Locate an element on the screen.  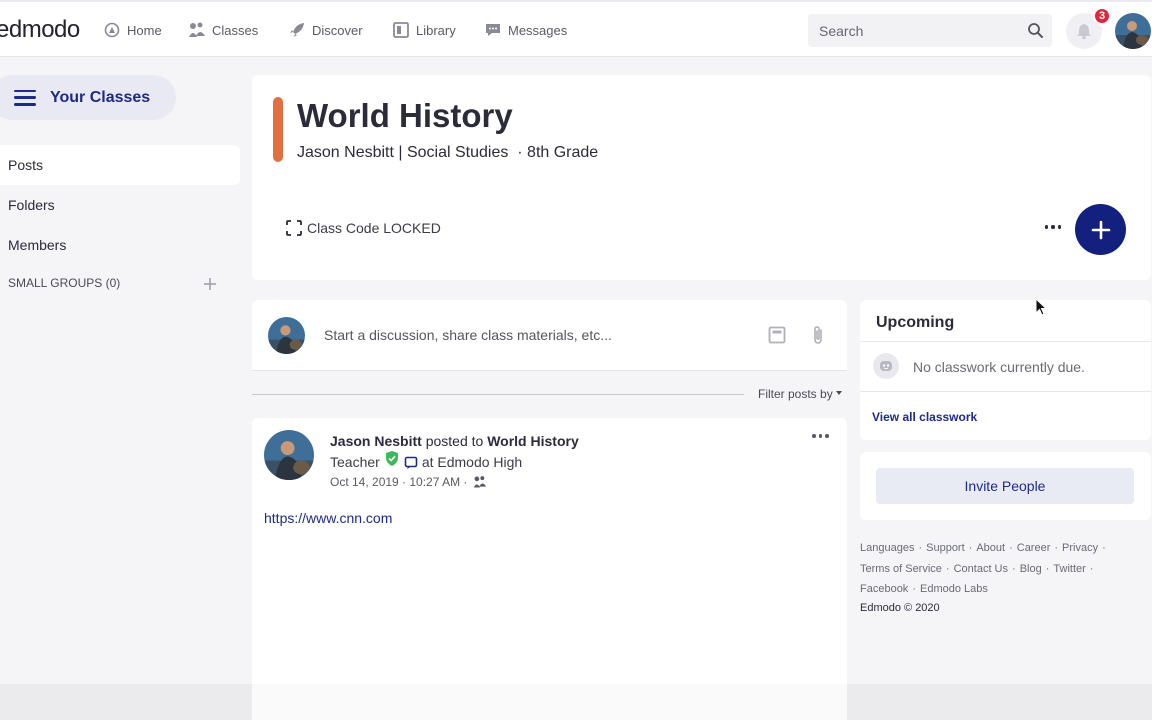
footer-link-blog: Blog is located at coordinates (1031, 569).